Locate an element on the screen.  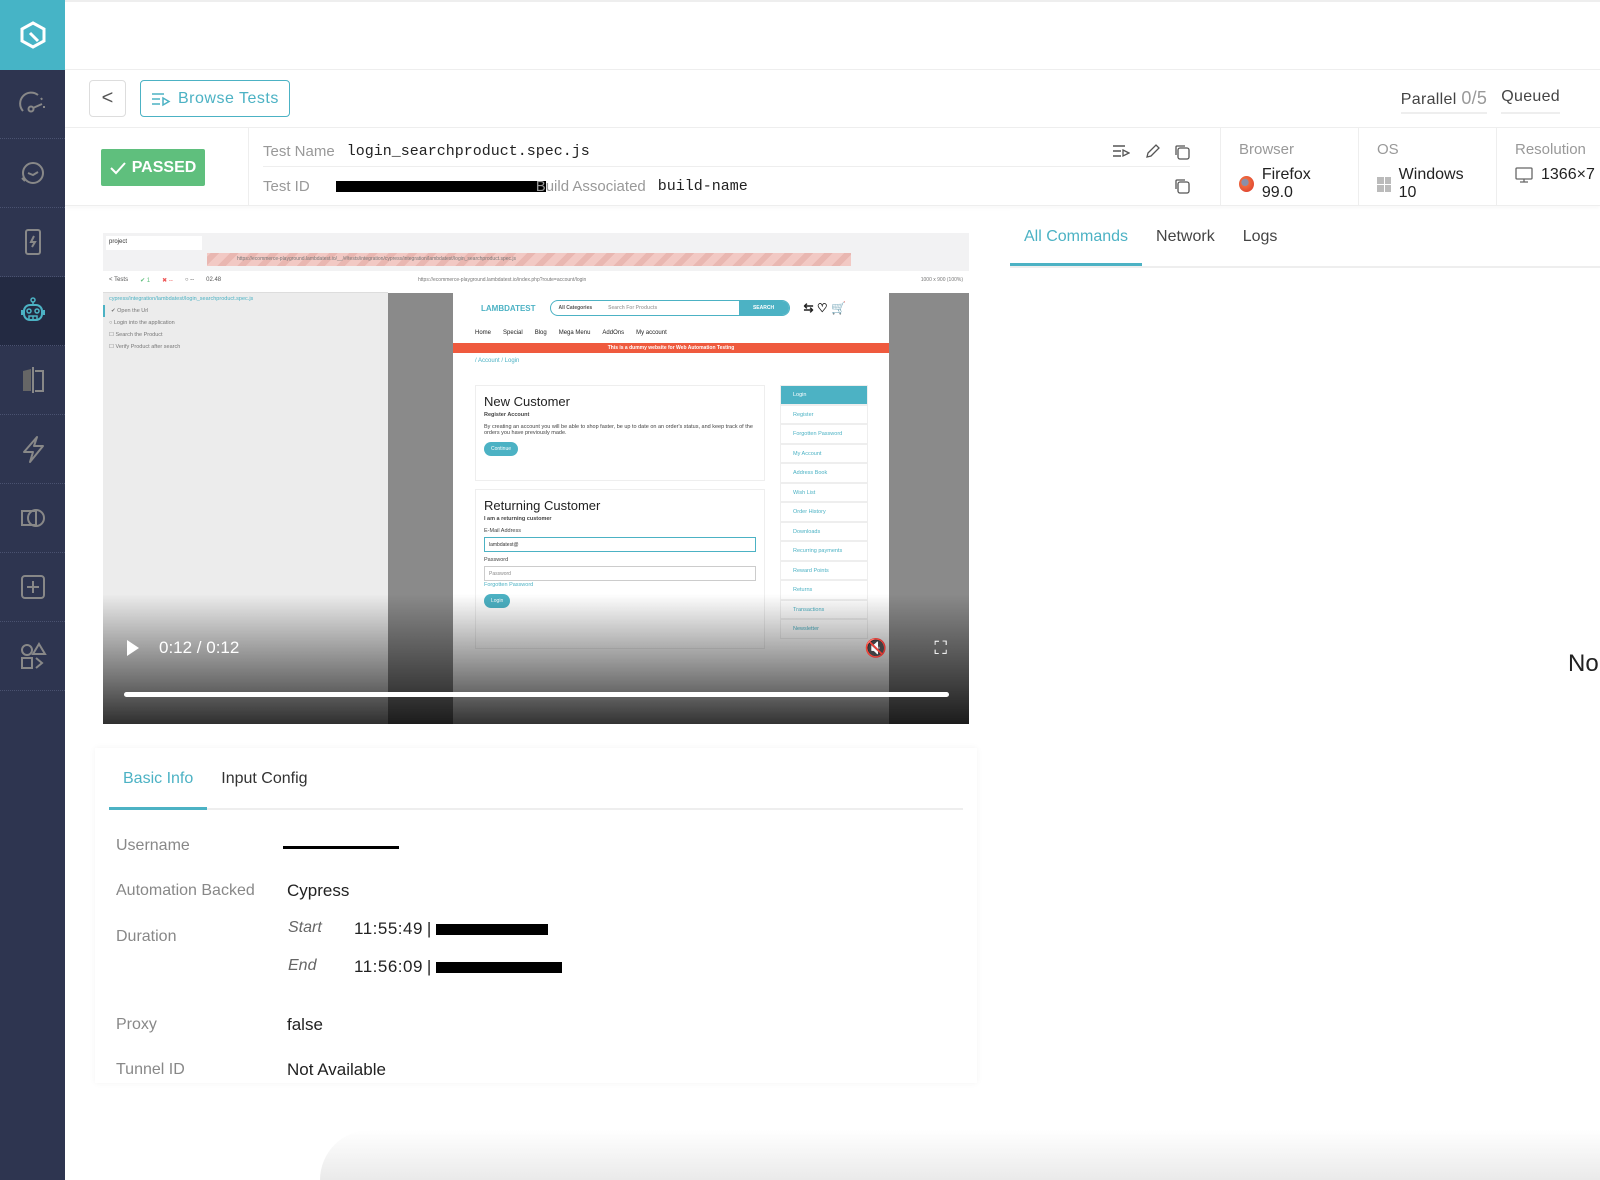
mobile-bolt-icon is located at coordinates (32, 242).